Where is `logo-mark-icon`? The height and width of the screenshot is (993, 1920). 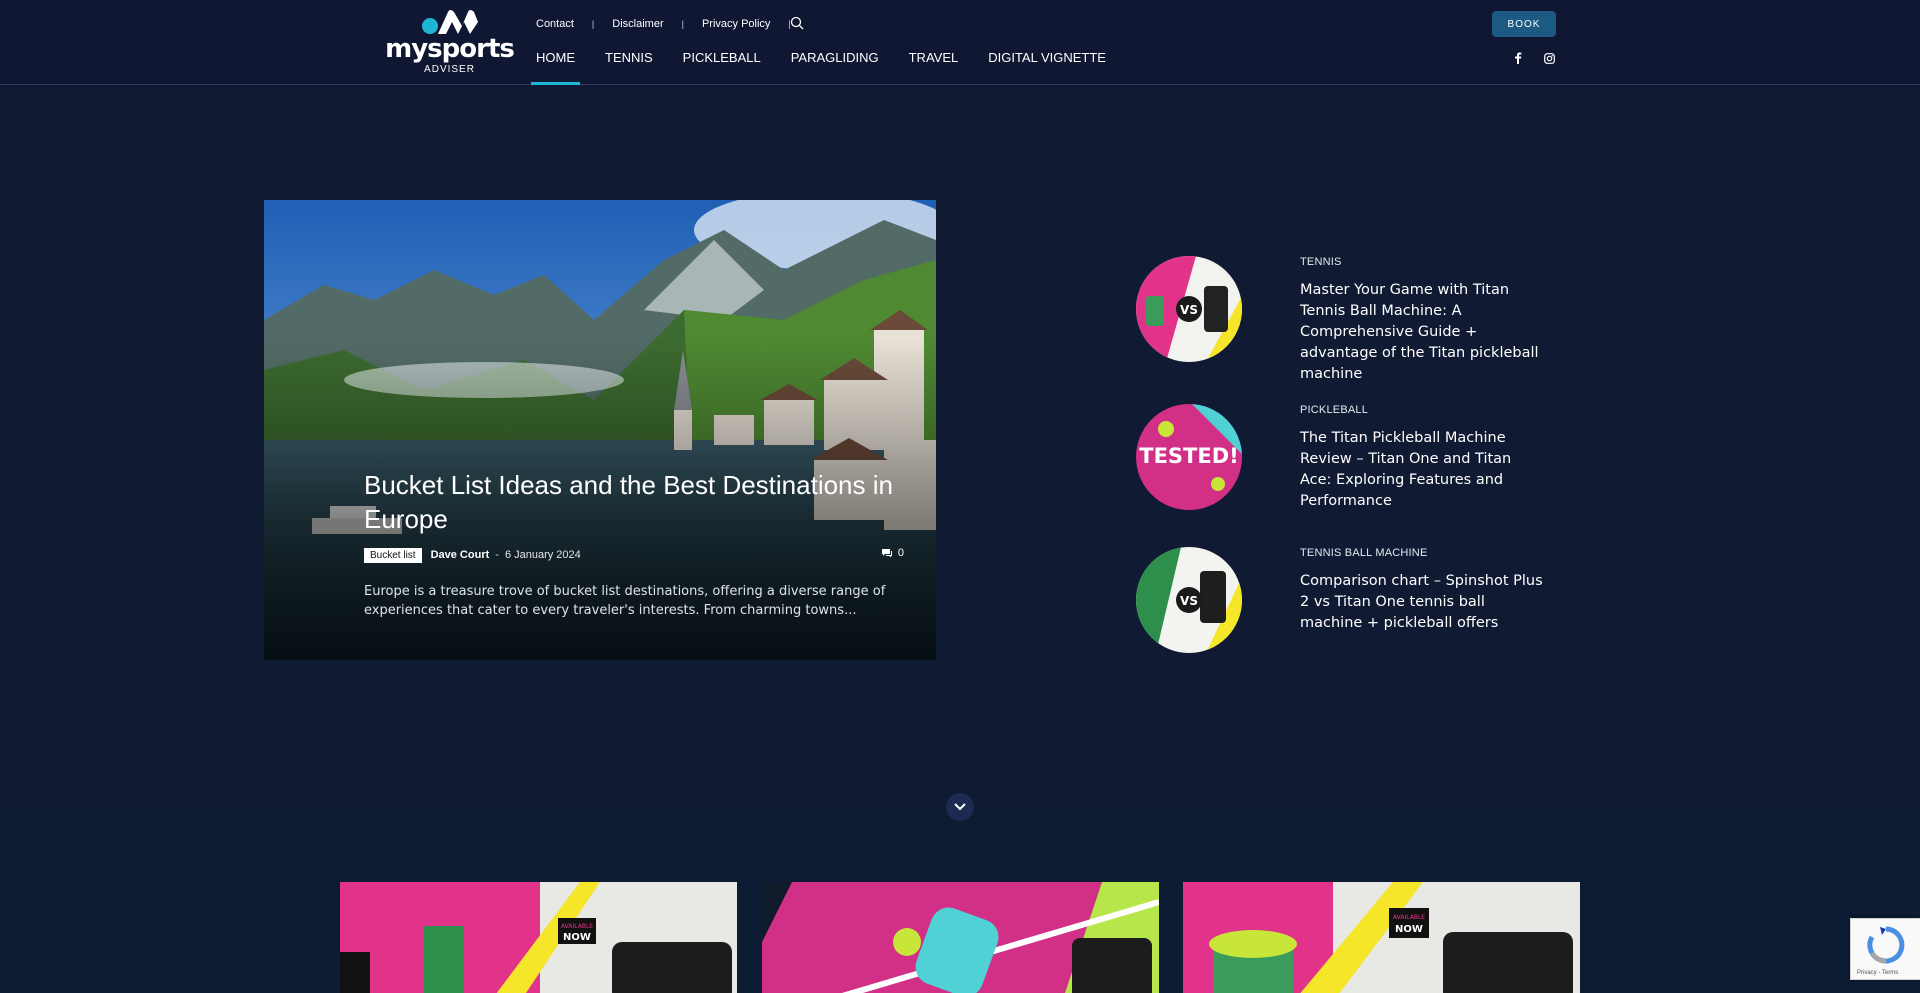
logo-mark-icon is located at coordinates (450, 22).